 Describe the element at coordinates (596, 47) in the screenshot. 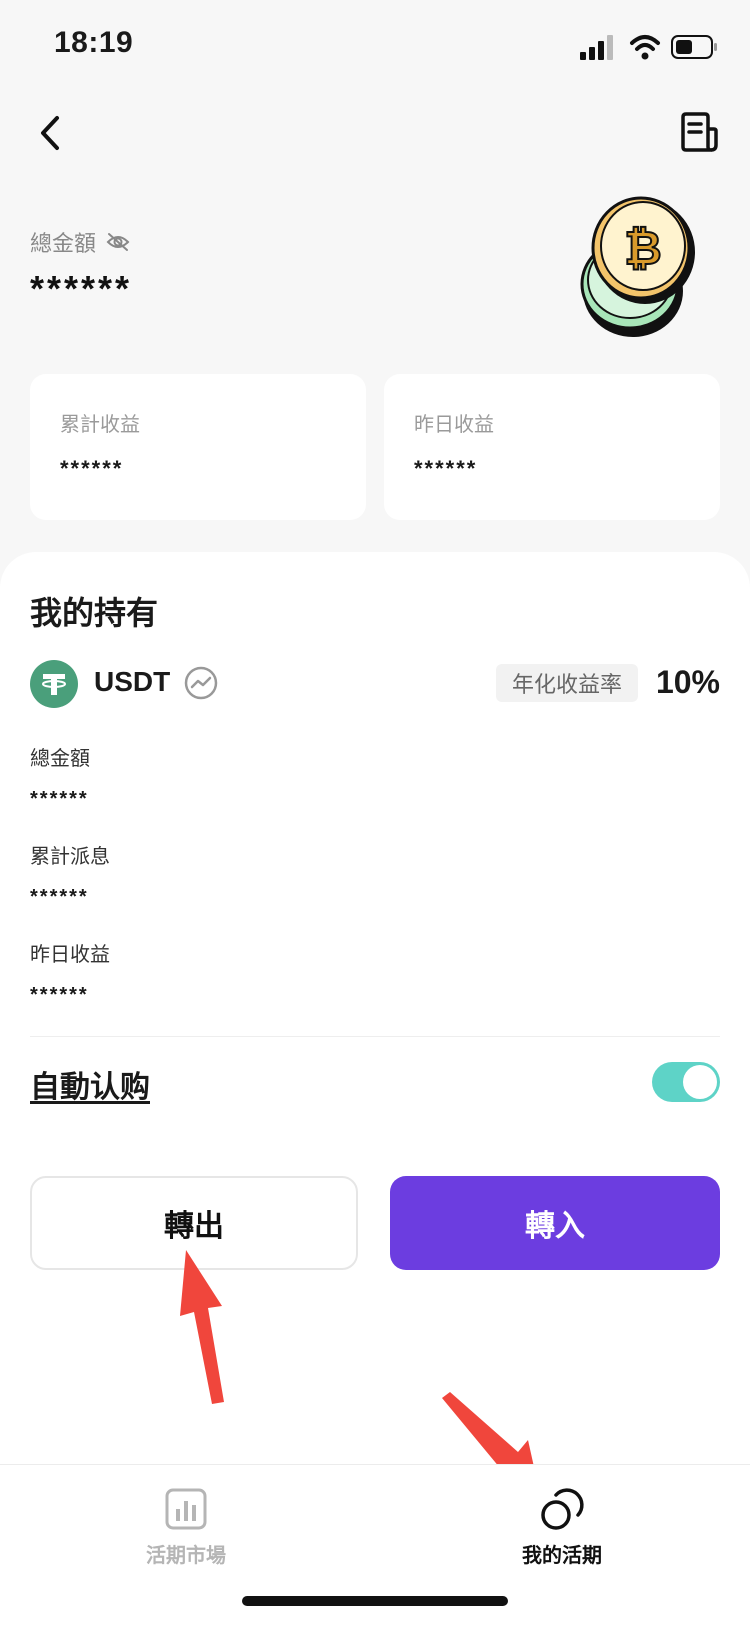

I see `signal-icon` at that location.